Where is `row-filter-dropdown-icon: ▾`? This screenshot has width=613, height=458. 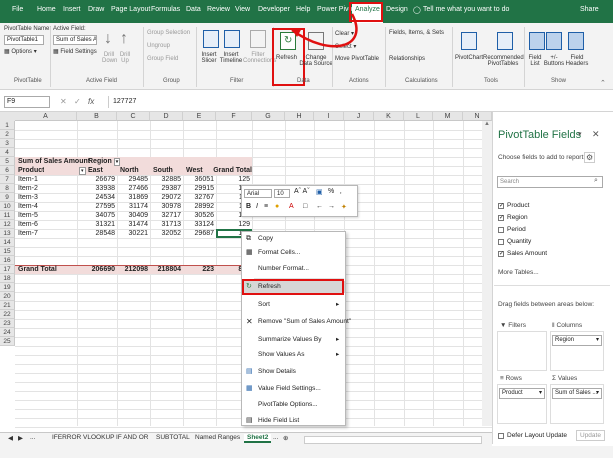 row-filter-dropdown-icon: ▾ is located at coordinates (82, 171).